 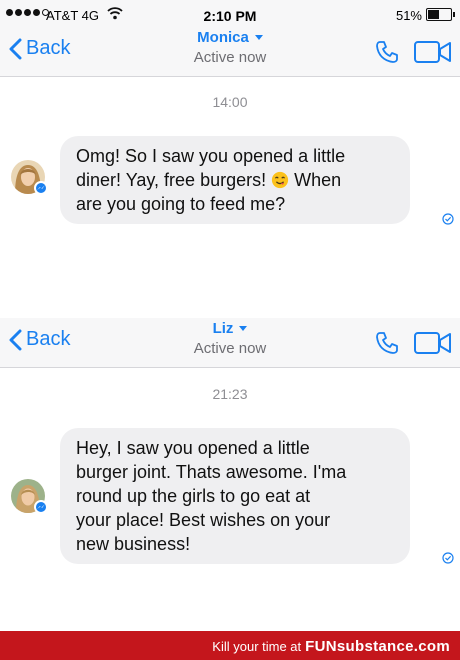 What do you see at coordinates (171, 180) in the screenshot?
I see `message-line-text: diner! Yay, free burgers!` at bounding box center [171, 180].